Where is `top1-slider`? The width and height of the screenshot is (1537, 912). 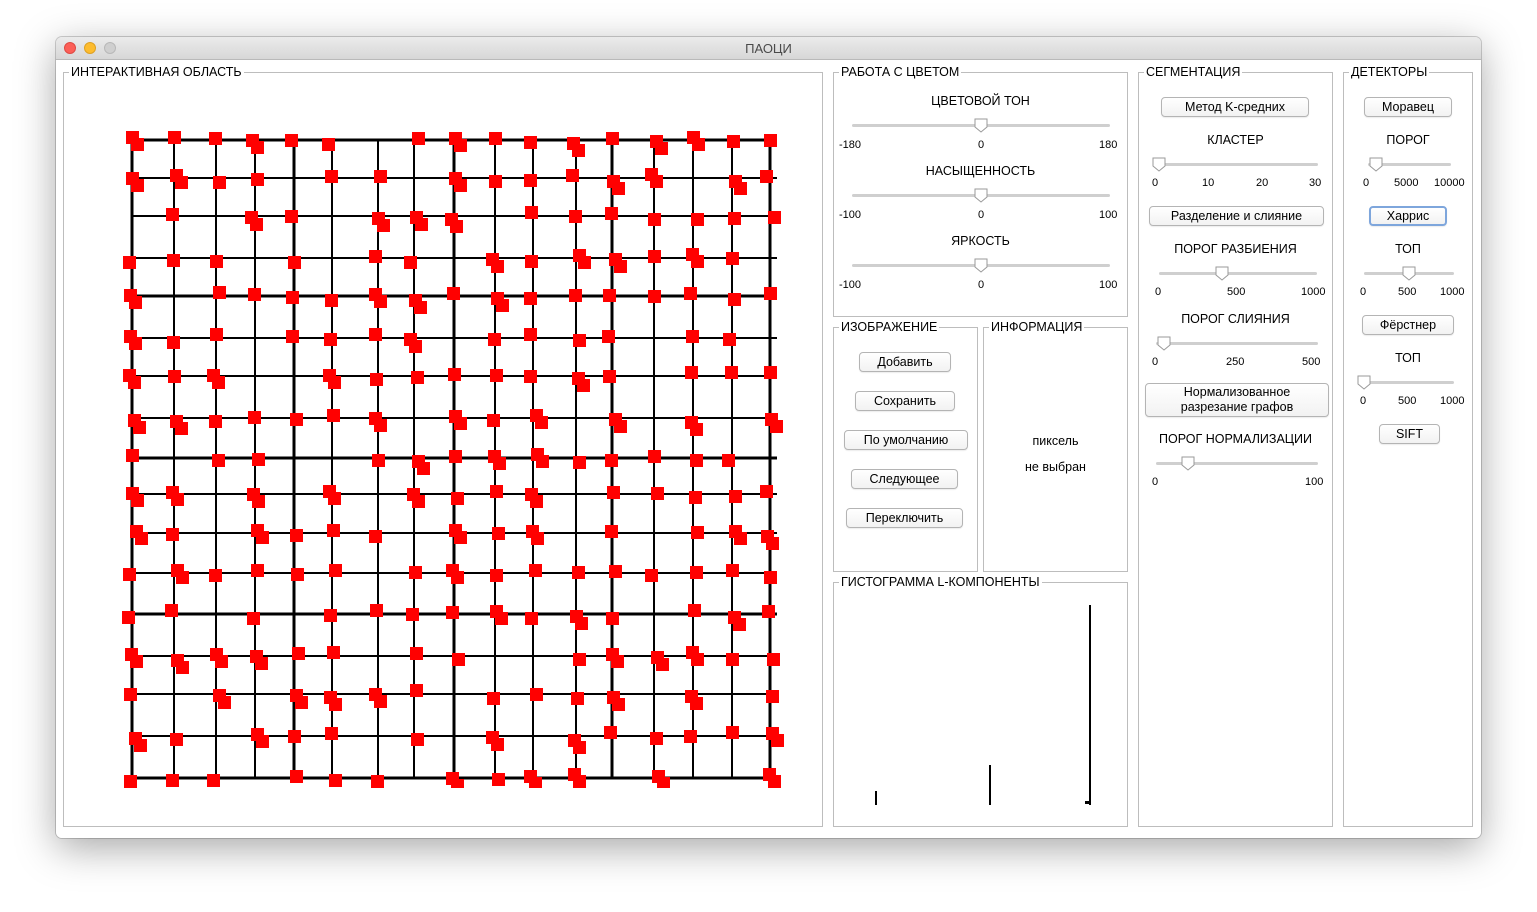 top1-slider is located at coordinates (1409, 273).